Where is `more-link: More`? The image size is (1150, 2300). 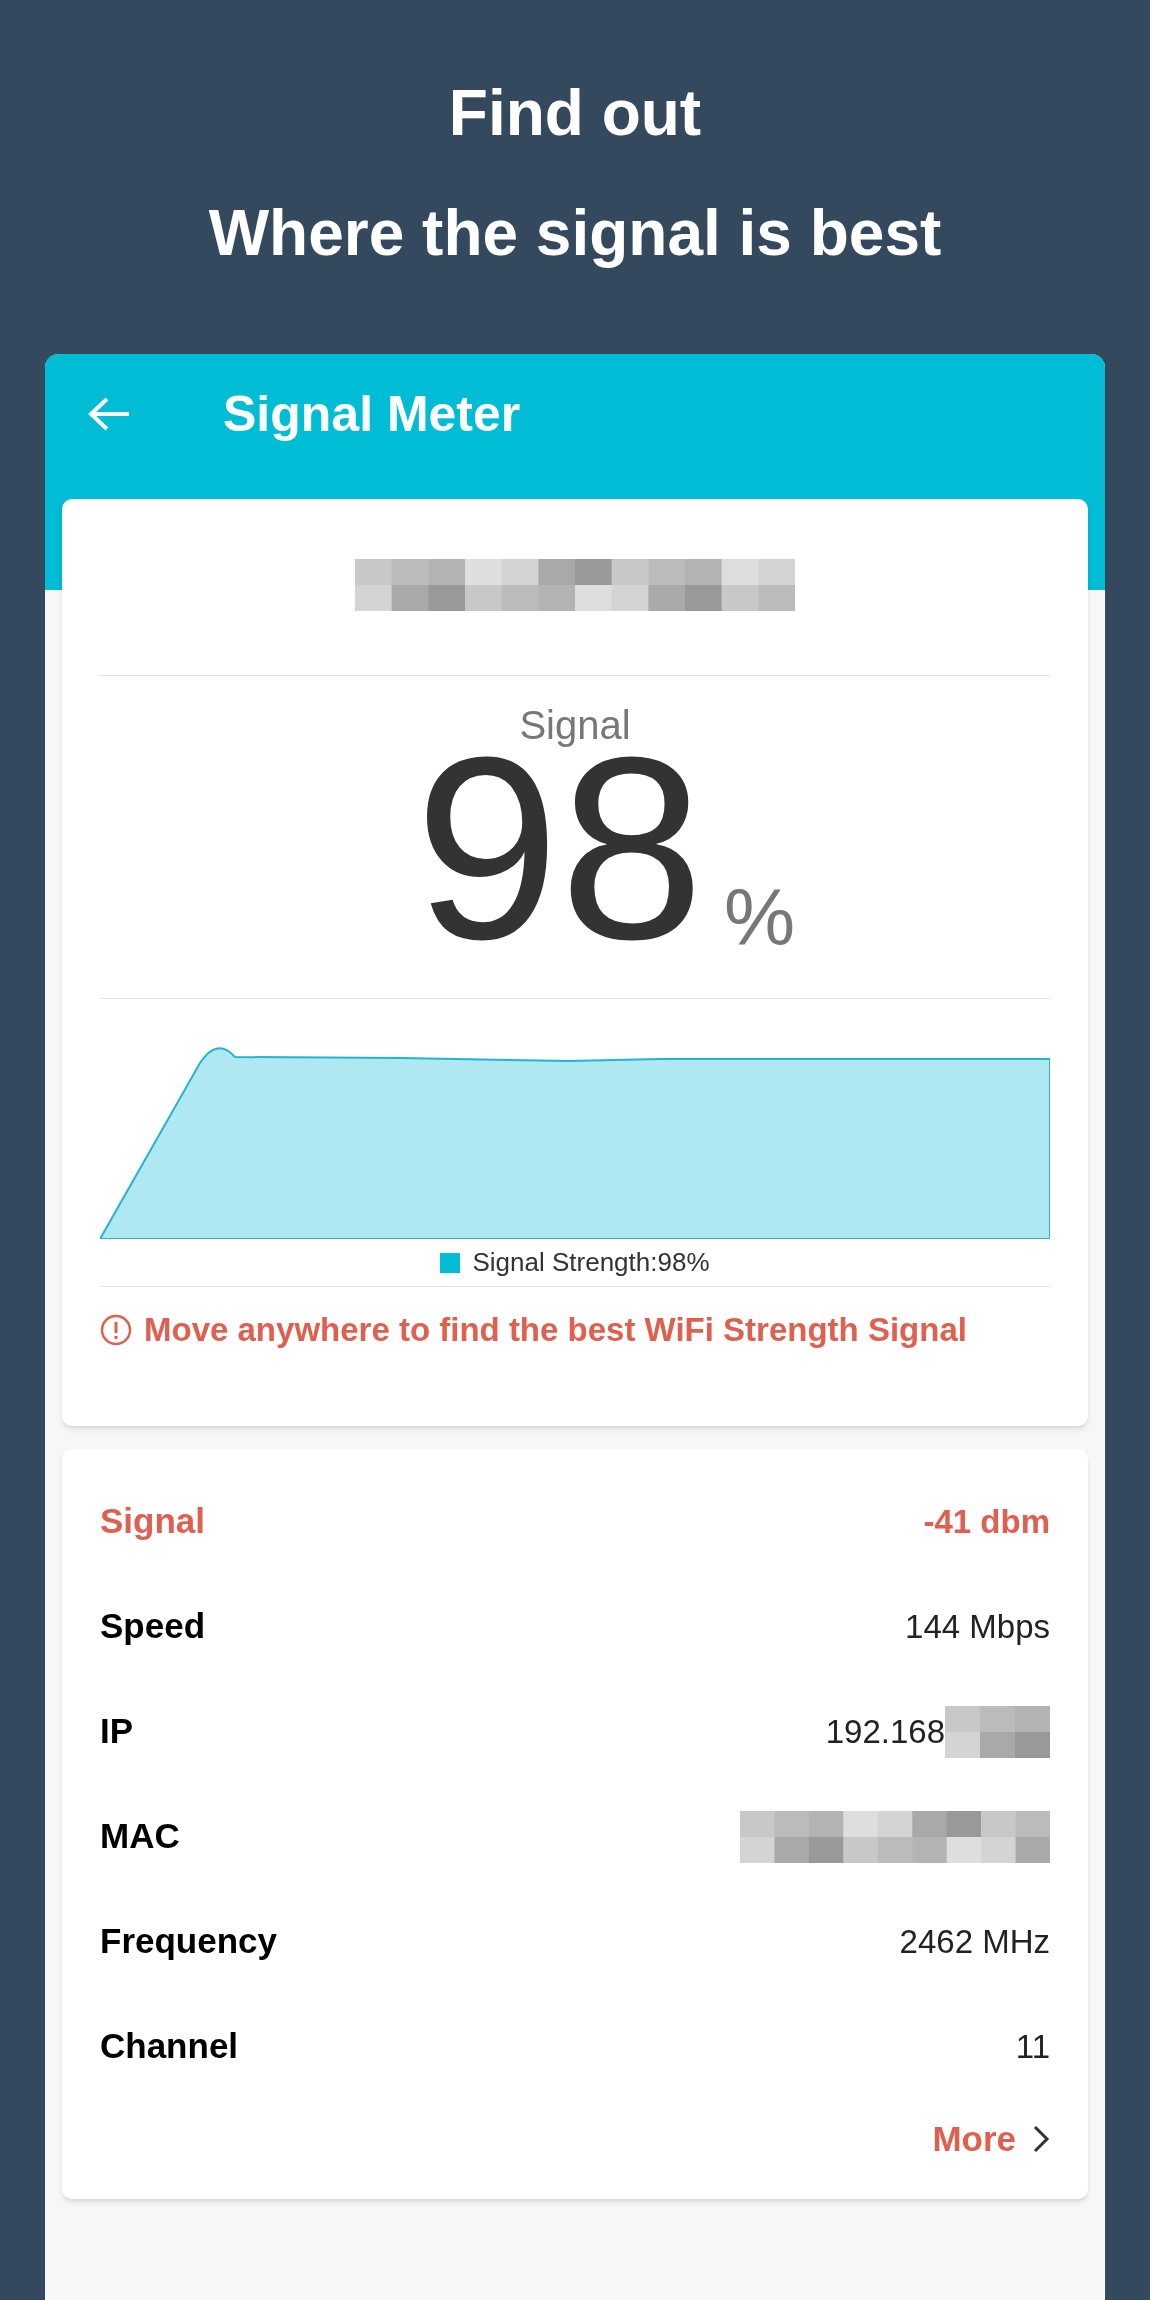 more-link: More is located at coordinates (991, 2139).